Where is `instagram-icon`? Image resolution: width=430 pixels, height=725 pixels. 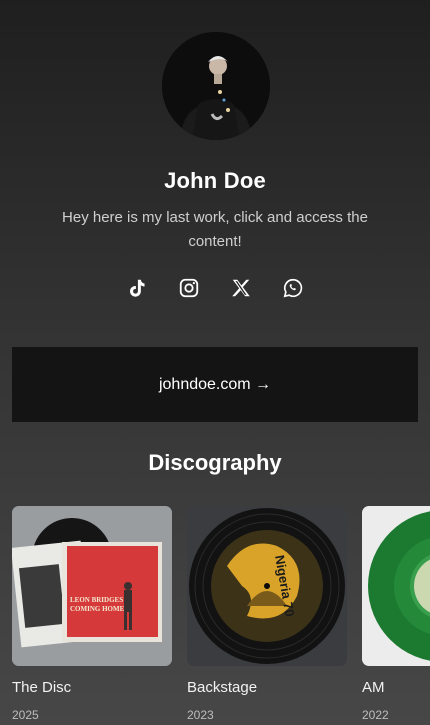 instagram-icon is located at coordinates (189, 288).